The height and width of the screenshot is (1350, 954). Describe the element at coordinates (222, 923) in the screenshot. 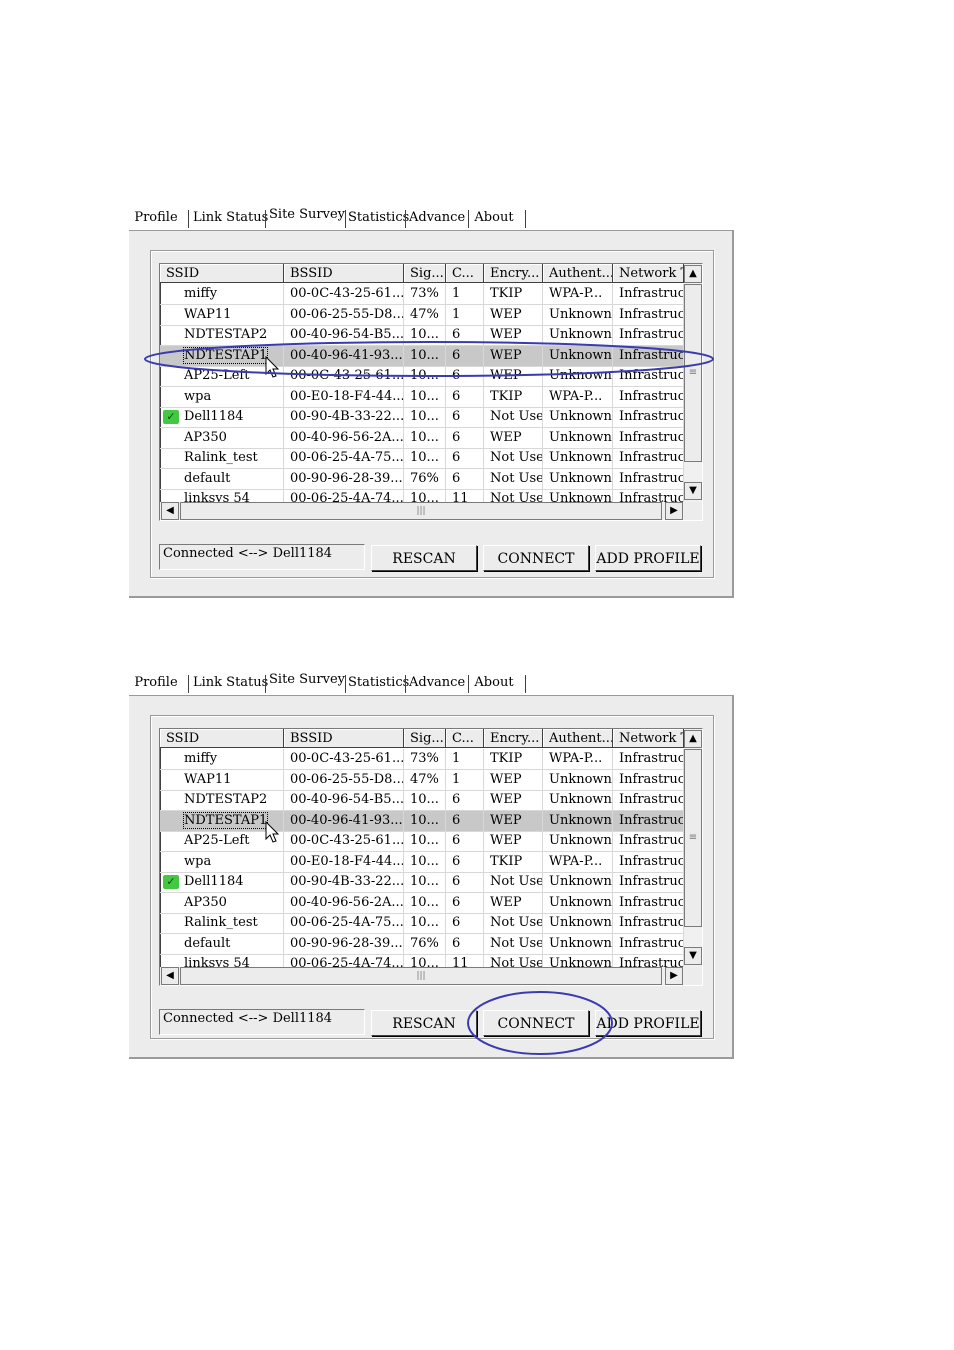

I see `ssid-cell: Ralink_test` at that location.